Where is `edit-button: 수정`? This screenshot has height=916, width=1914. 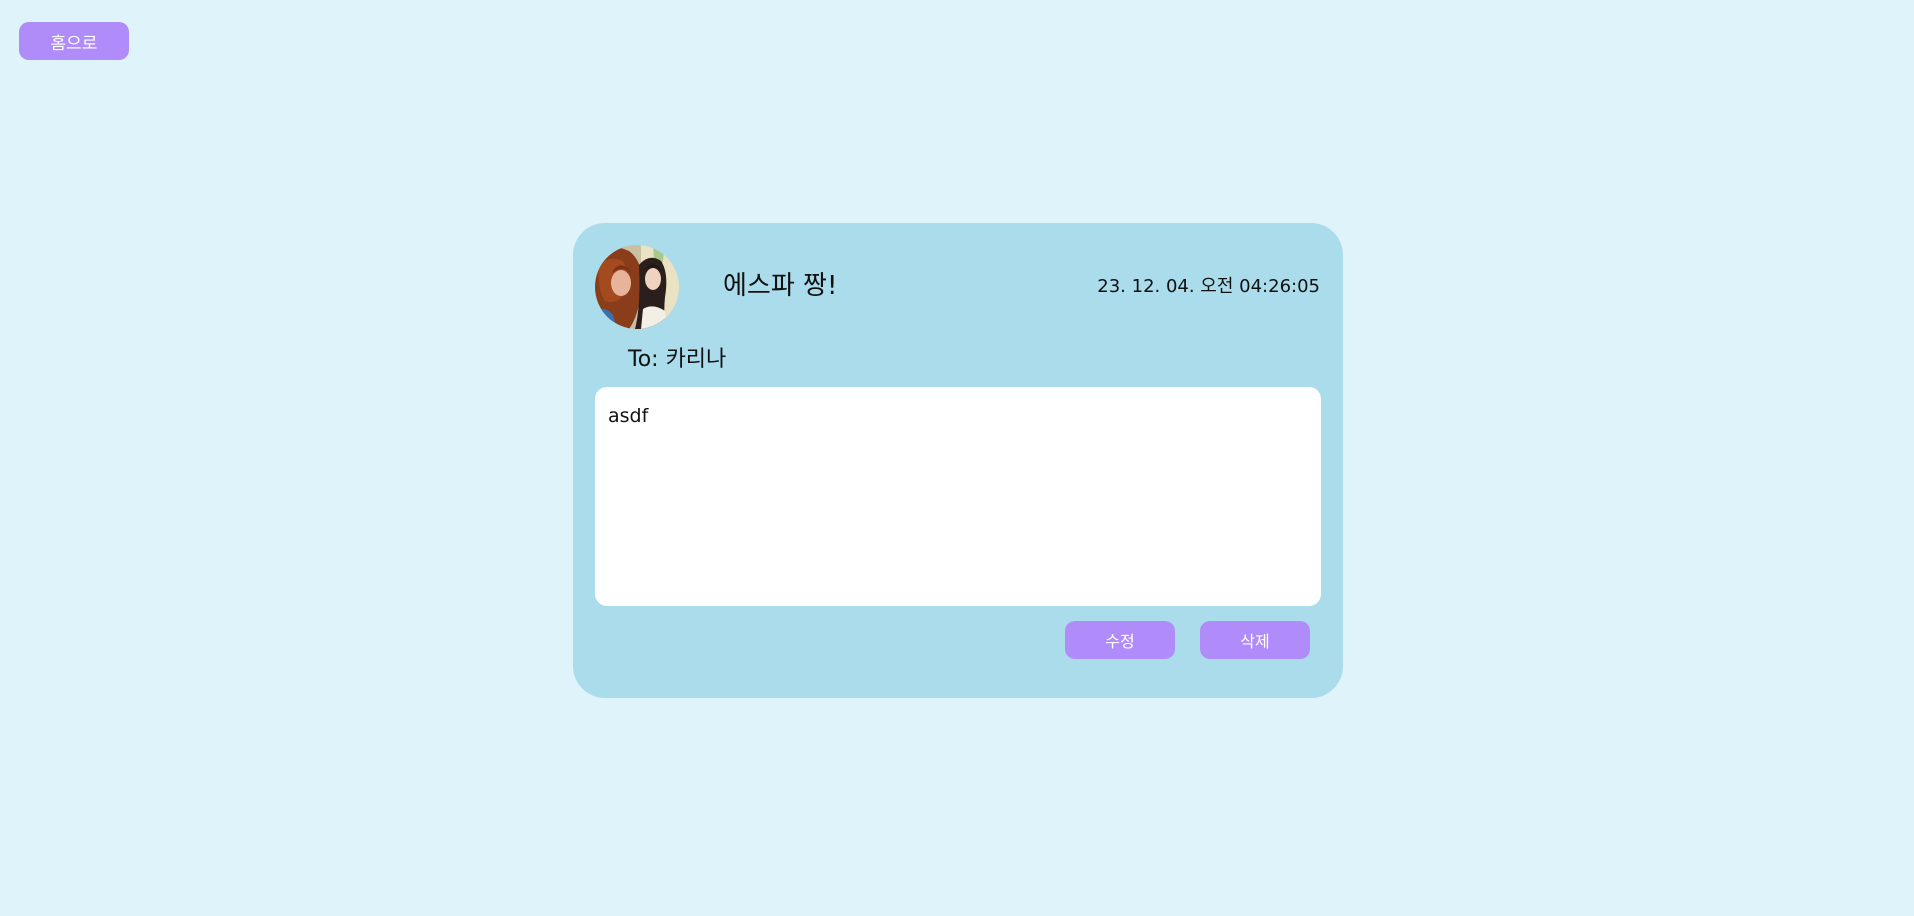 edit-button: 수정 is located at coordinates (1120, 640).